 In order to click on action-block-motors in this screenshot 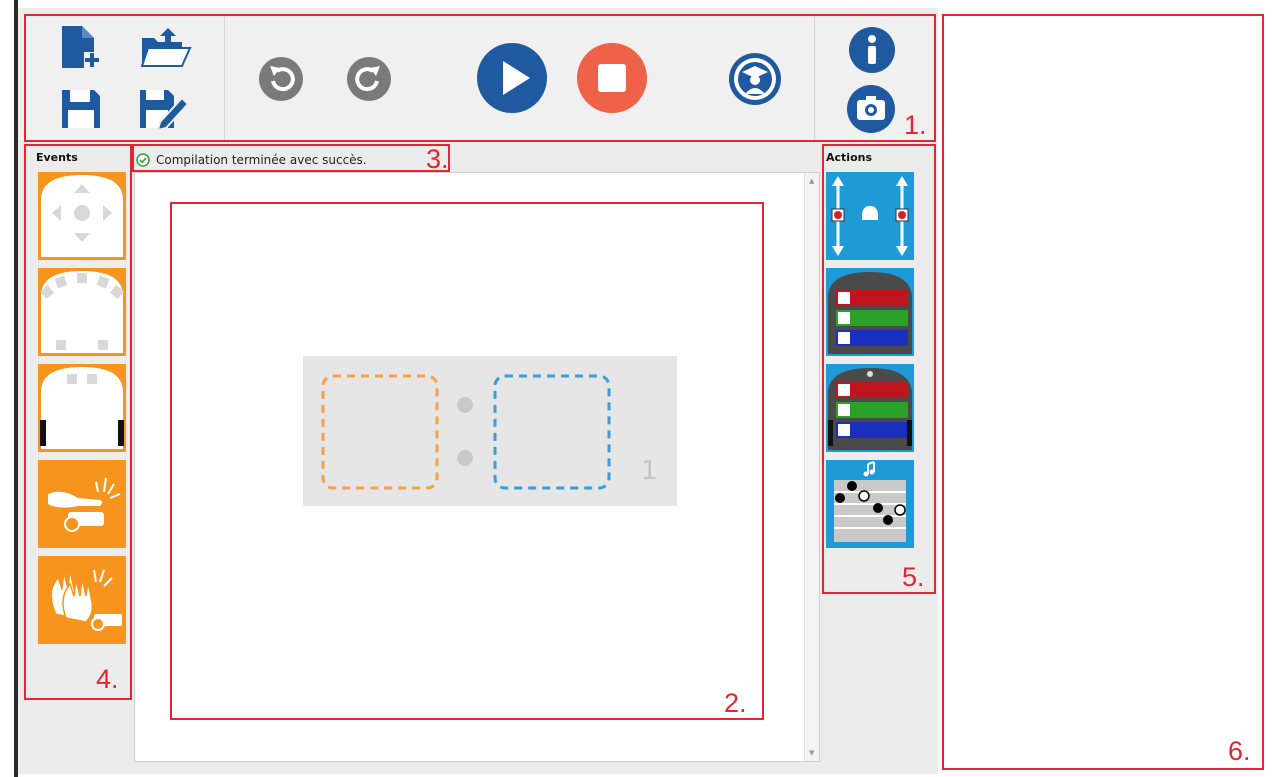, I will do `click(870, 216)`.